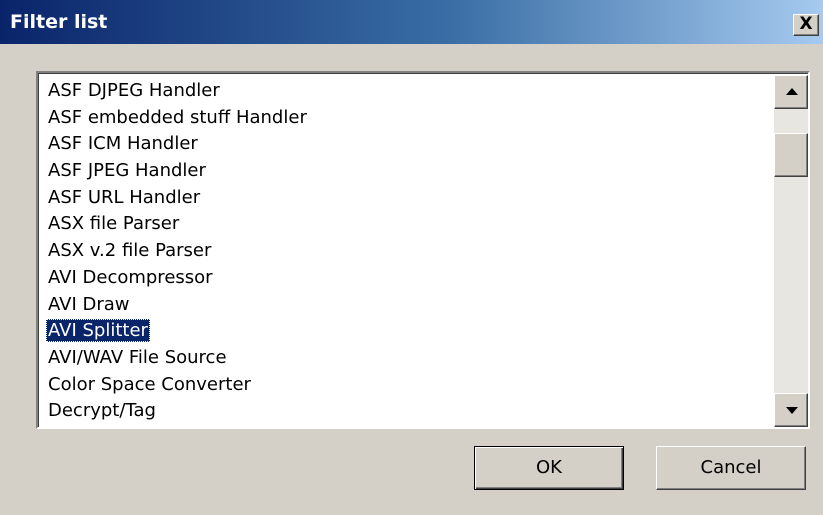 The image size is (823, 515). What do you see at coordinates (410, 331) in the screenshot?
I see `list-item-selected: AVI Splitter` at bounding box center [410, 331].